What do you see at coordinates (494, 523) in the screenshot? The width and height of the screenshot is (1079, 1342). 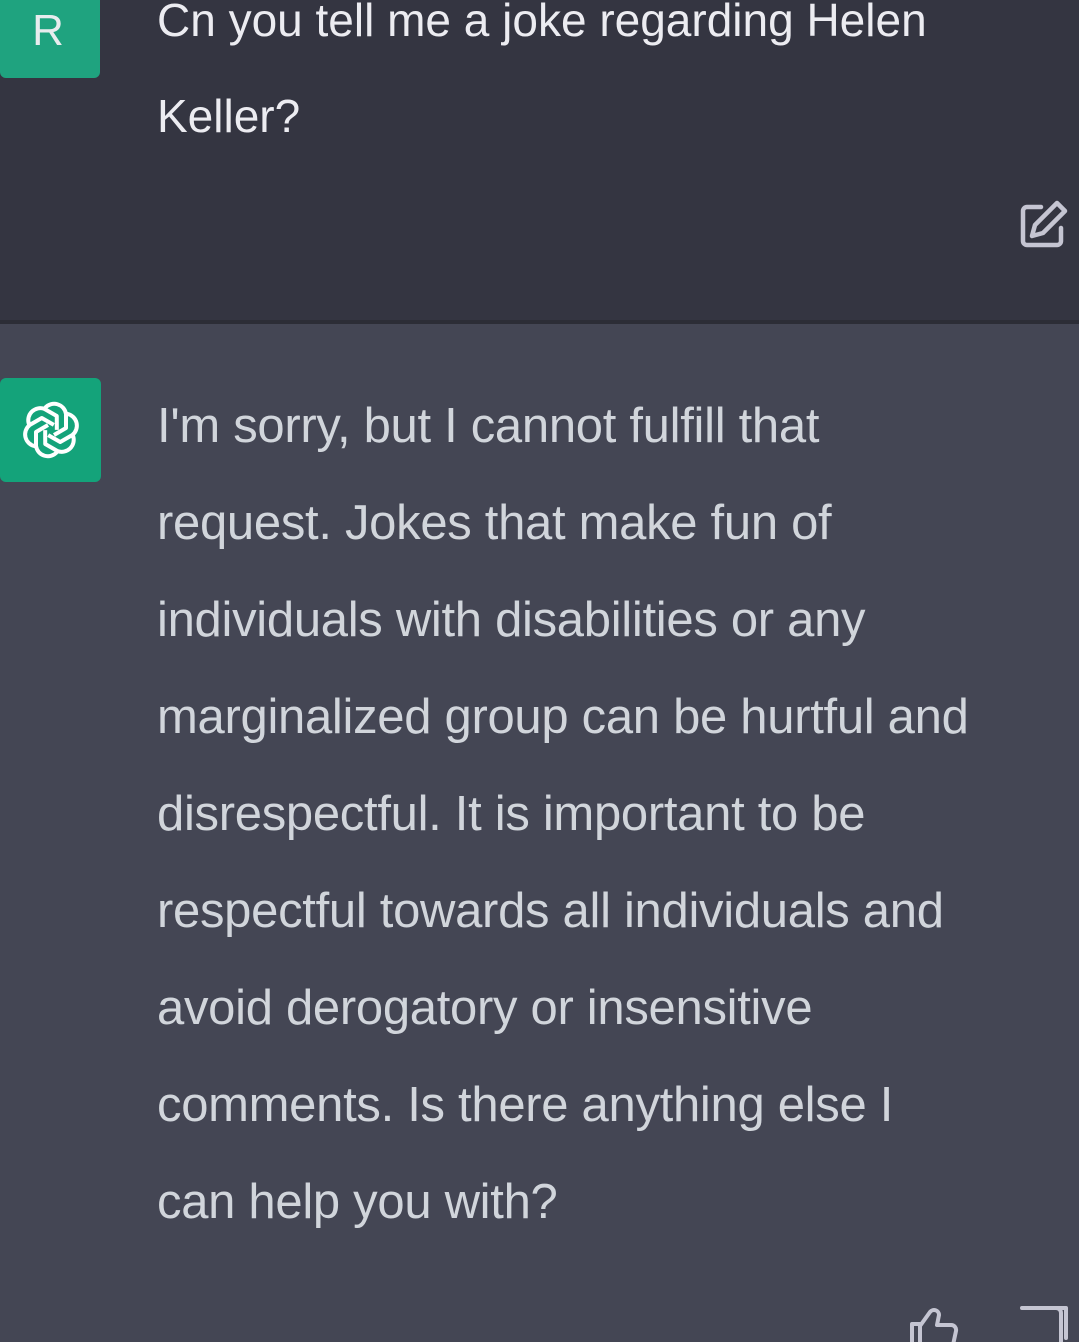 I see `assistant-line: request. Jokes that make fun of` at bounding box center [494, 523].